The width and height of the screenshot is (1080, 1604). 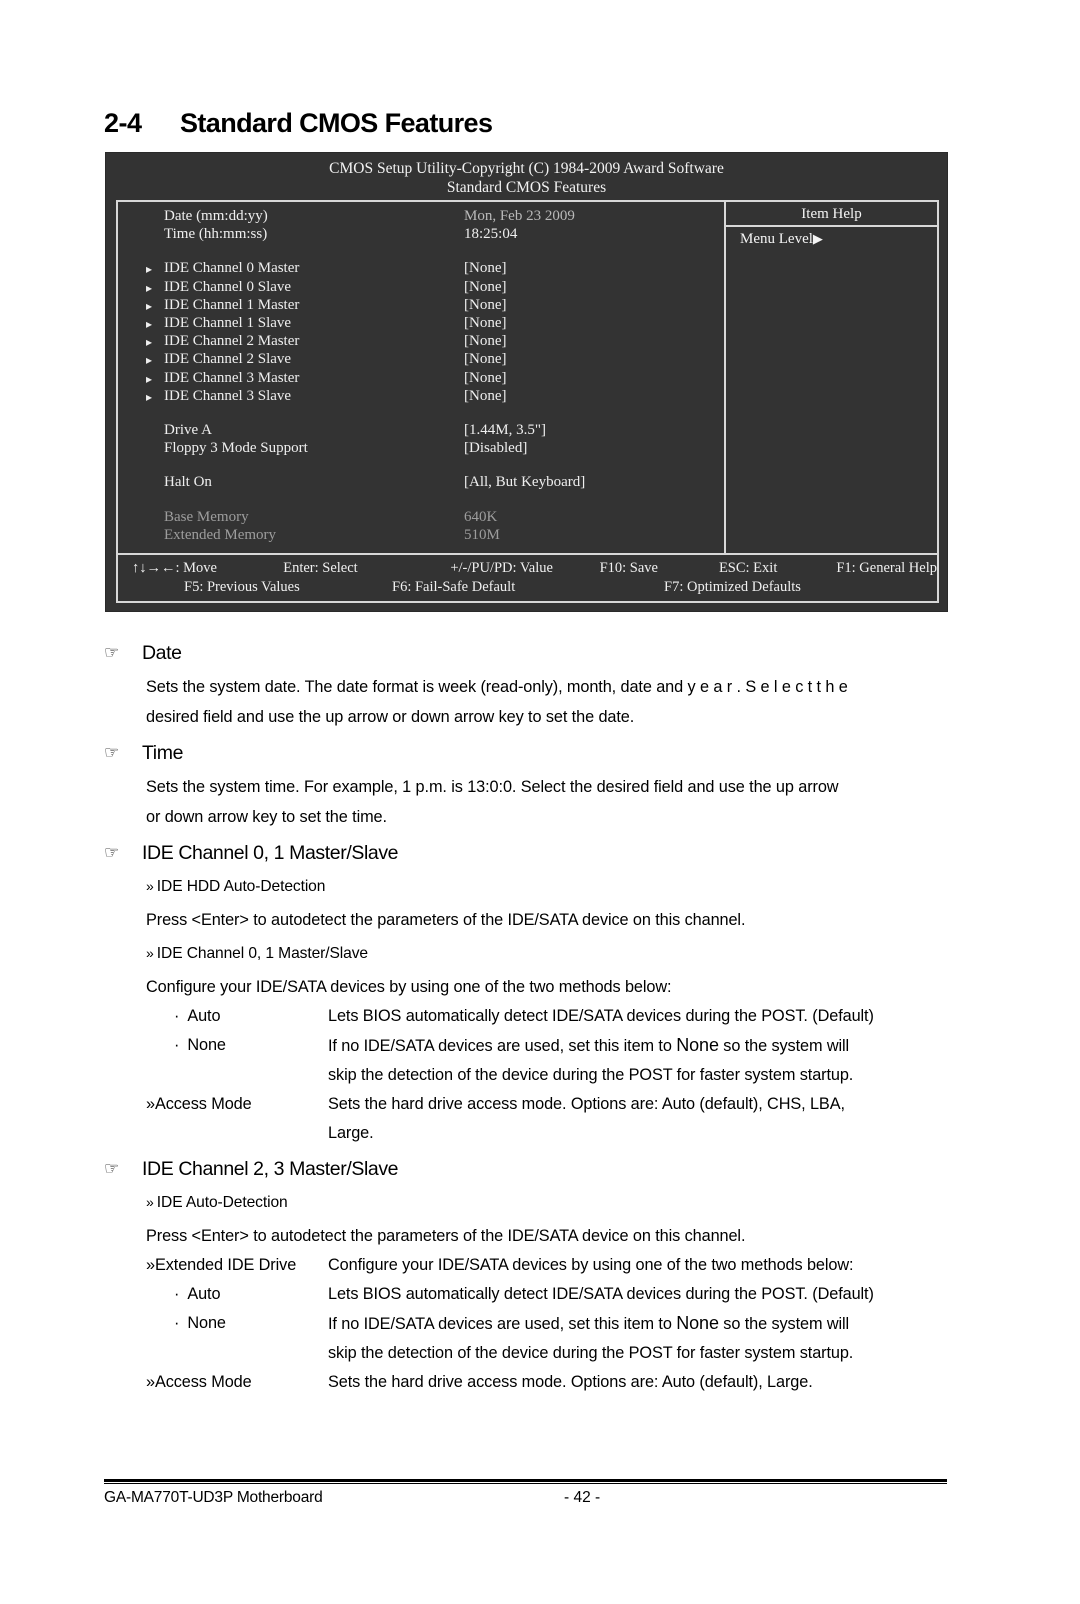 What do you see at coordinates (228, 395) in the screenshot?
I see `bios-row-label: IDE Channel 3 Slave` at bounding box center [228, 395].